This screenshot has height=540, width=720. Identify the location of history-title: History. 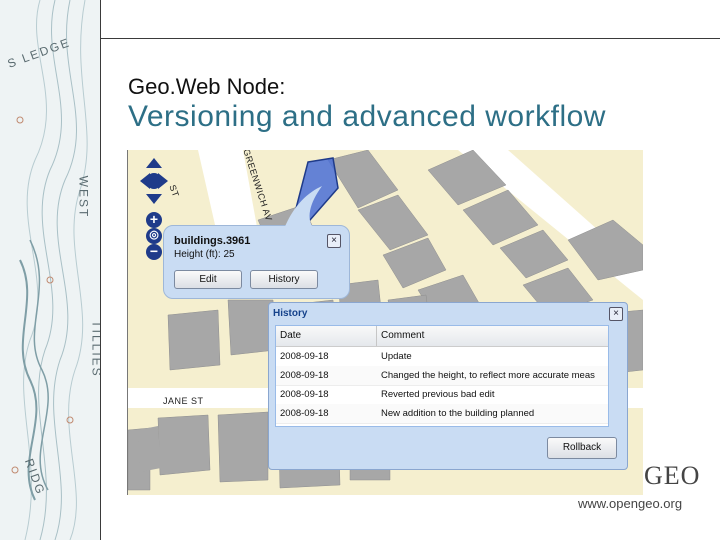
(290, 313).